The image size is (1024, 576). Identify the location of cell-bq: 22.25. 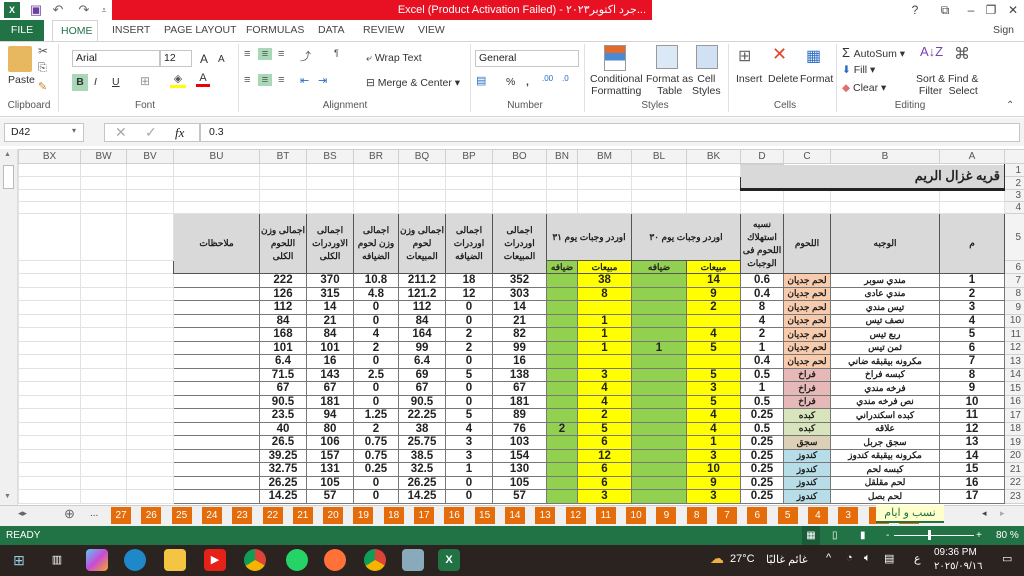
(422, 415).